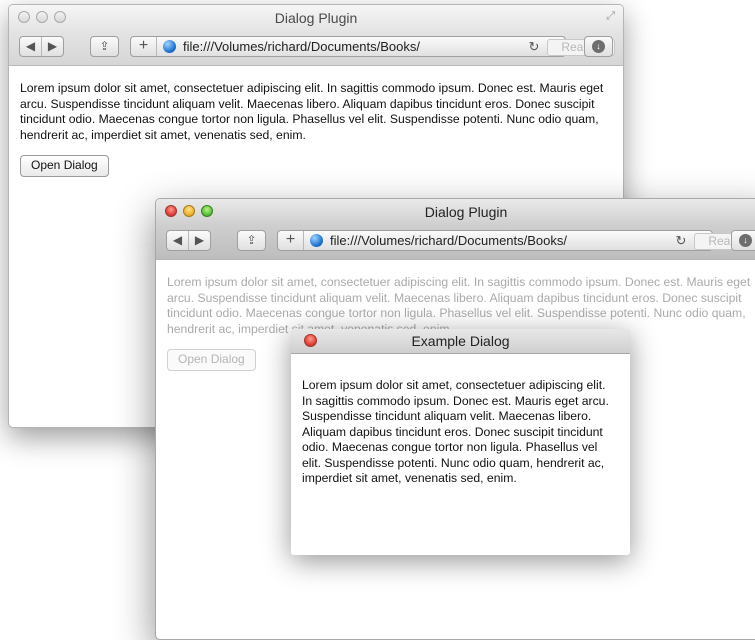 The width and height of the screenshot is (755, 640). I want to click on dialog-titlebar: Example Dialog, so click(460, 341).